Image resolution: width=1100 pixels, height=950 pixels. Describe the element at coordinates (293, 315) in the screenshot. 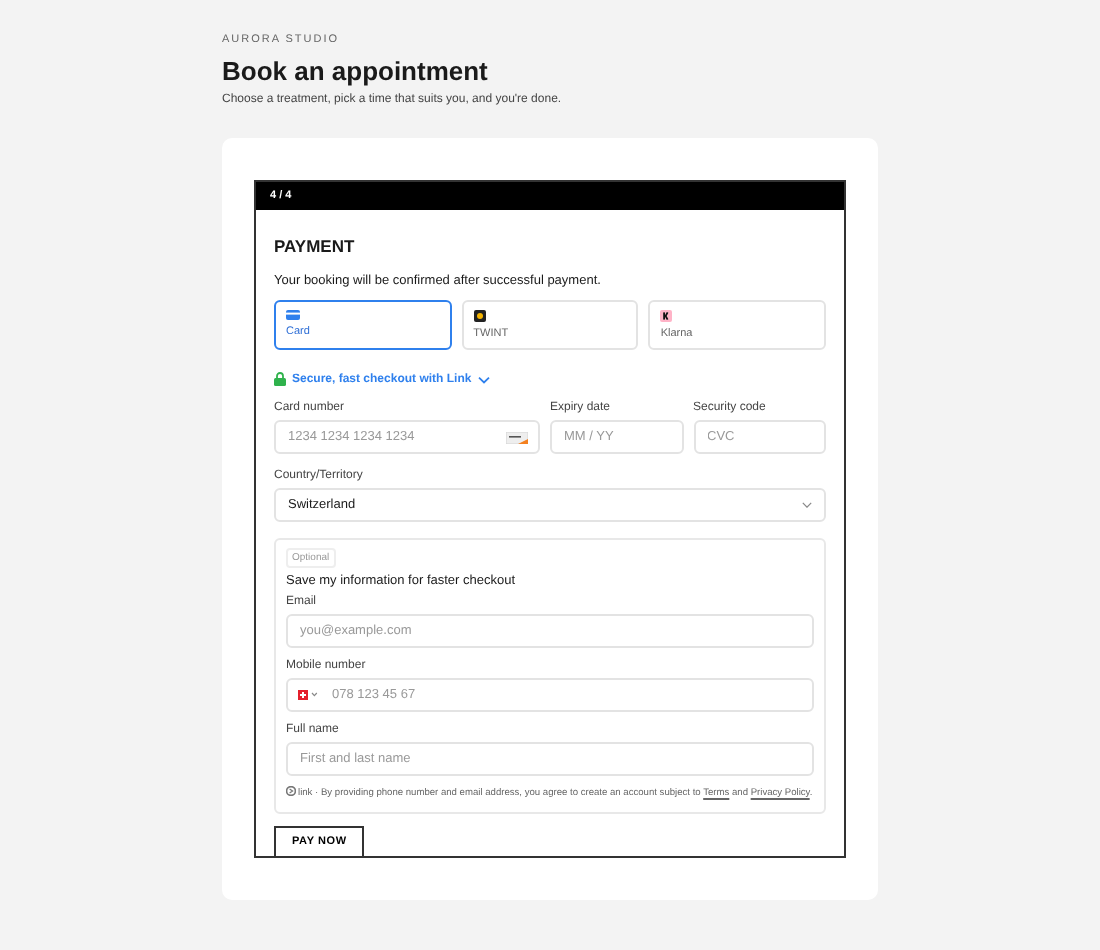

I see `card-icon` at that location.